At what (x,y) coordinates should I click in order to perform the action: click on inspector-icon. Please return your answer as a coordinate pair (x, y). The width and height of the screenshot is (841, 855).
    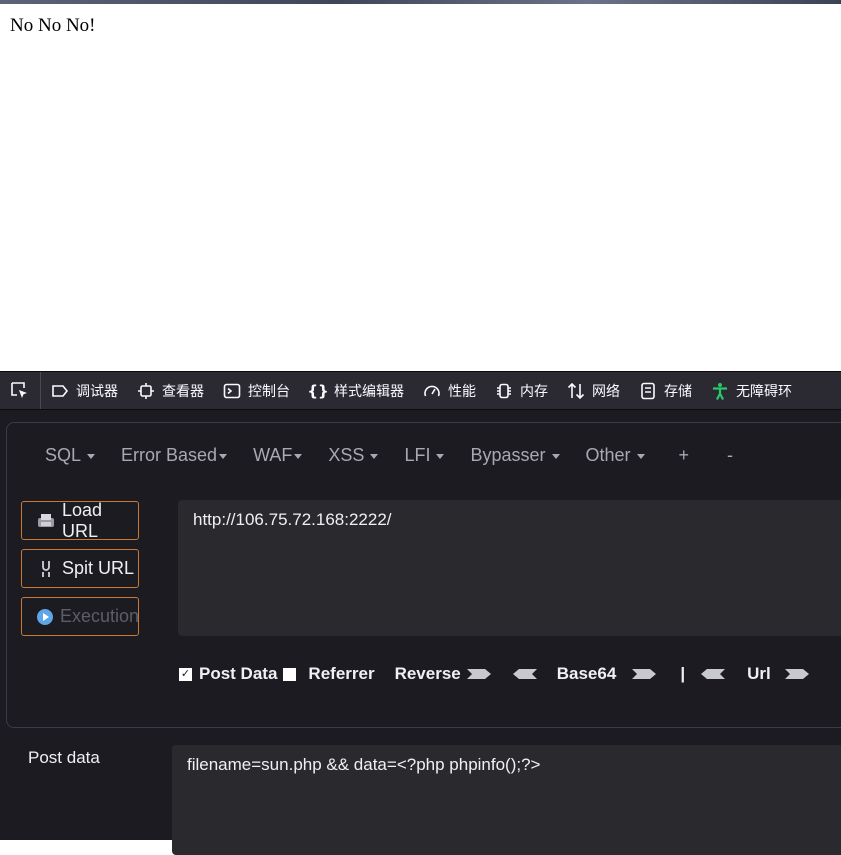
    Looking at the image, I should click on (146, 391).